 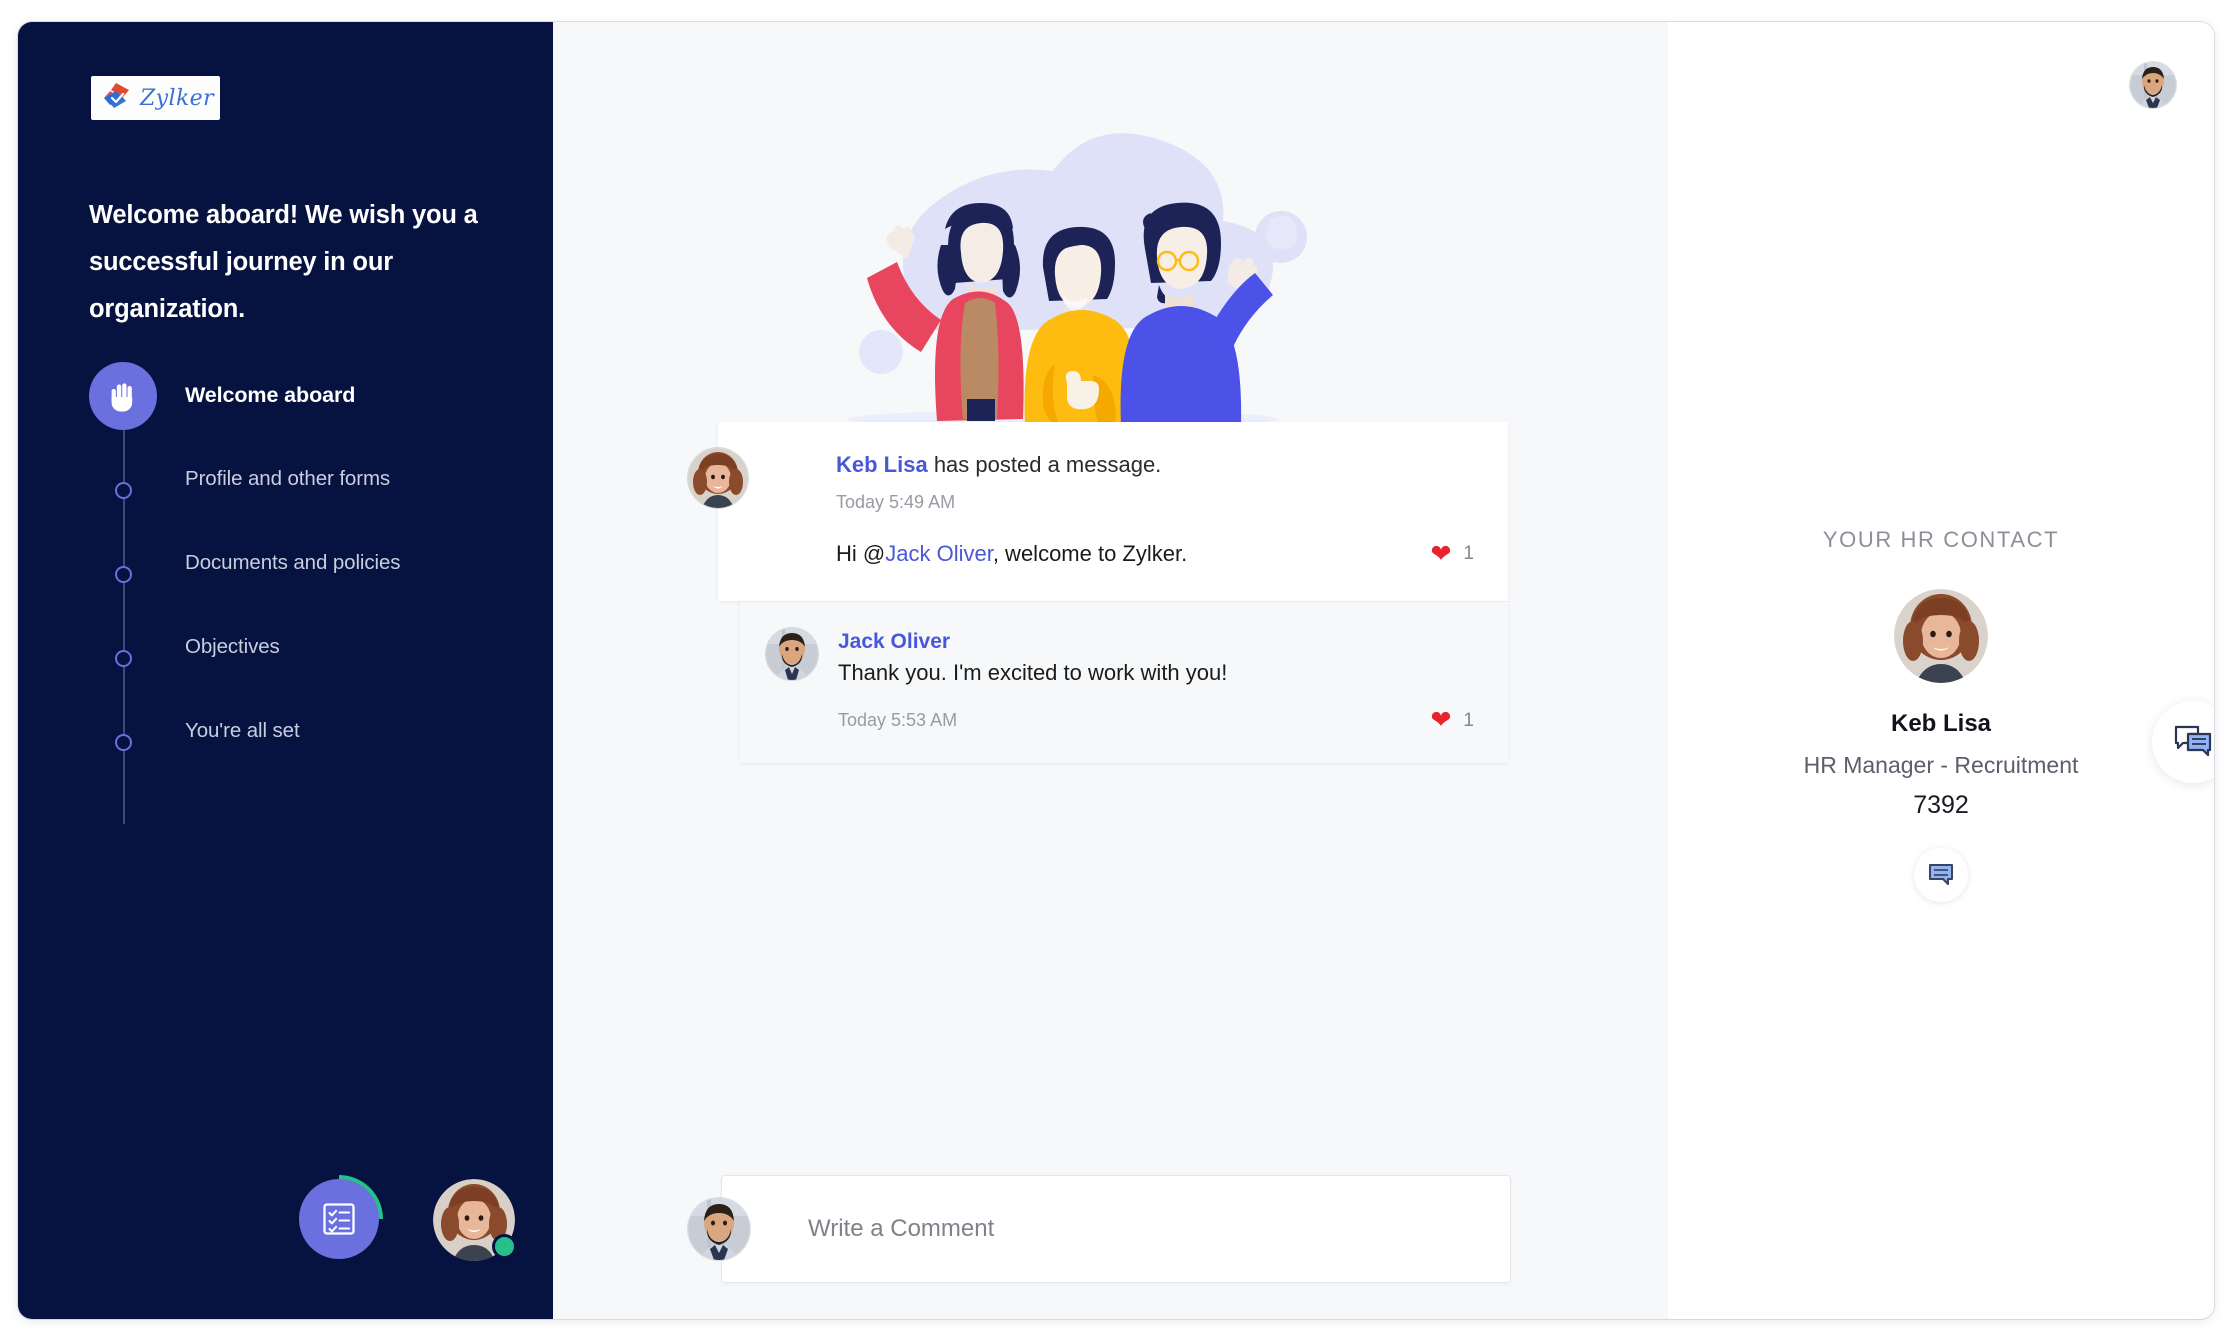 What do you see at coordinates (1044, 464) in the screenshot?
I see `post-header-suffix: has posted a message.` at bounding box center [1044, 464].